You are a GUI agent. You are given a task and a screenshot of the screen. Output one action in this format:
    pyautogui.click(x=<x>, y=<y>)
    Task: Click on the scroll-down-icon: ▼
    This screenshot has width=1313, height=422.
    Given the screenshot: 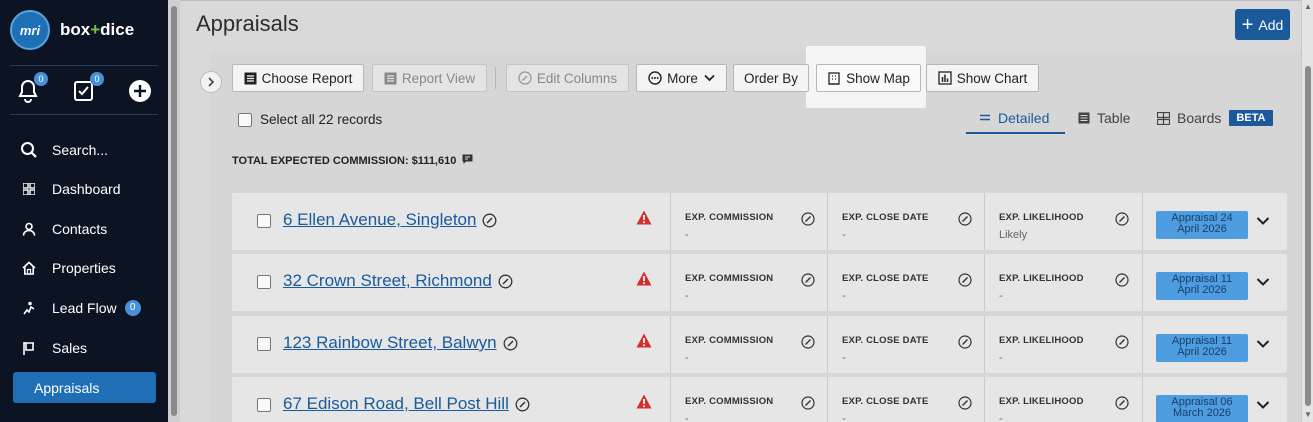 What is the action you would take?
    pyautogui.click(x=1308, y=414)
    